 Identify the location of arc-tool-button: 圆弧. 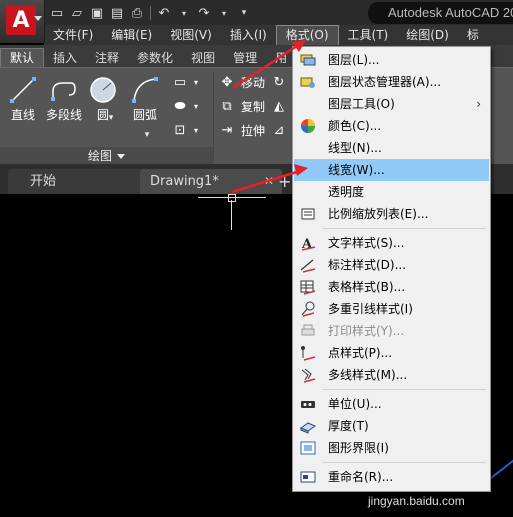
(145, 98).